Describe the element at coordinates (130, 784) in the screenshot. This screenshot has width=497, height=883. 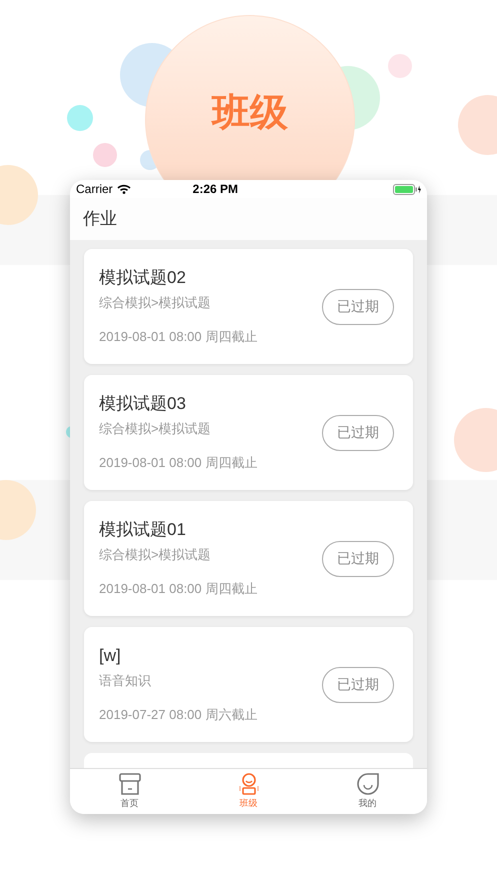
I see `box-icon` at that location.